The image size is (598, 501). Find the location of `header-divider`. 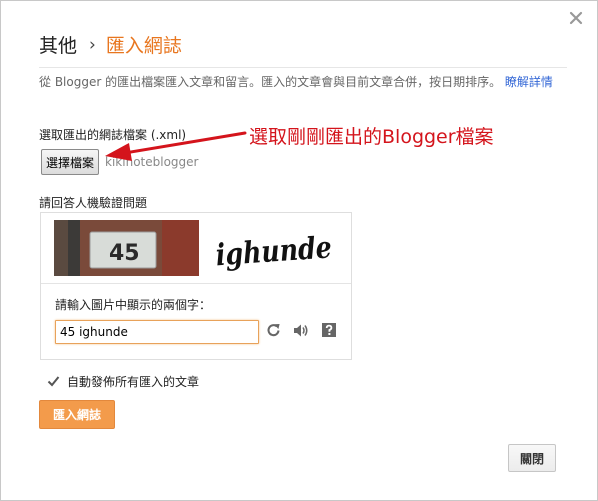

header-divider is located at coordinates (303, 67).